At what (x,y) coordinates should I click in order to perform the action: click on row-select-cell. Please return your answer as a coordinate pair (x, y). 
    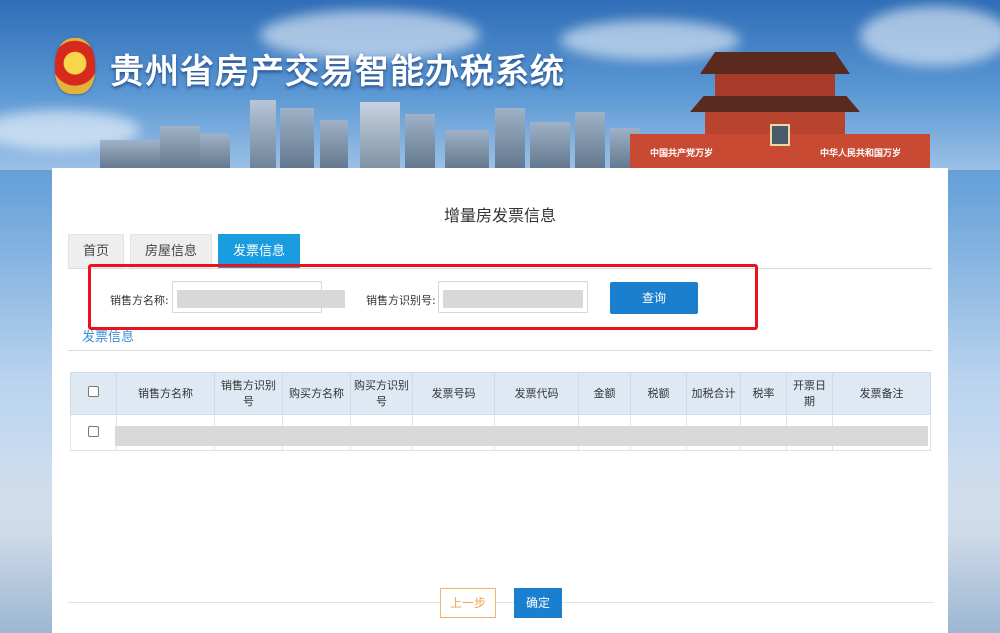
    Looking at the image, I should click on (93, 432).